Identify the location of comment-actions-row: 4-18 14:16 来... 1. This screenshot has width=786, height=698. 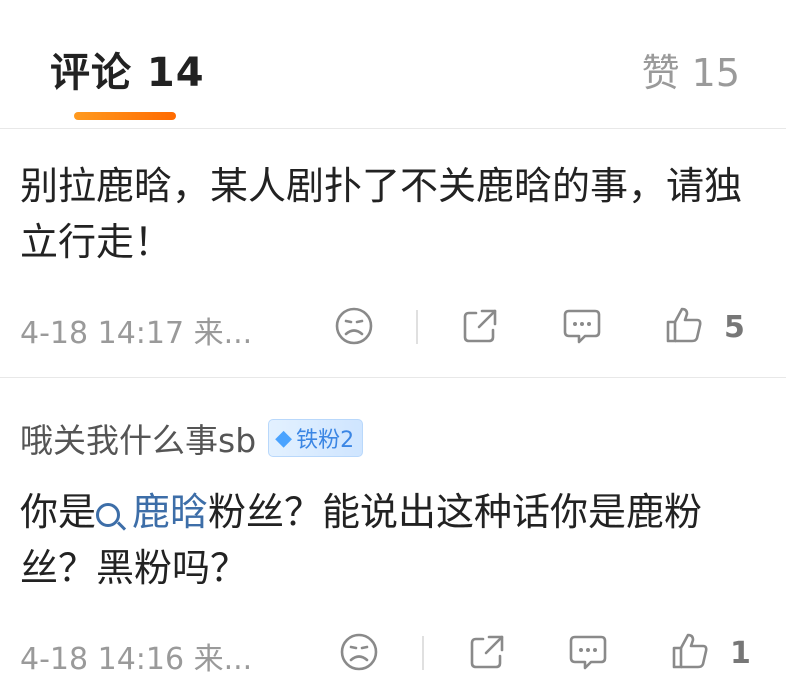
(393, 654).